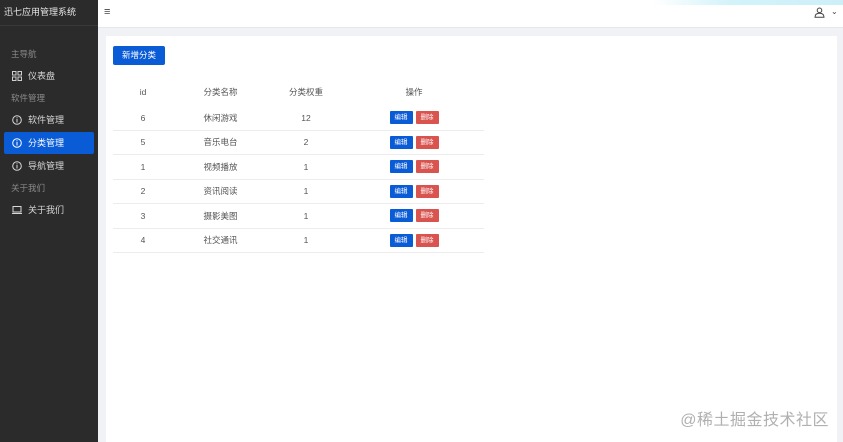 The height and width of the screenshot is (442, 843). Describe the element at coordinates (46, 210) in the screenshot. I see `sidebar-item-label: 关于我们` at that location.